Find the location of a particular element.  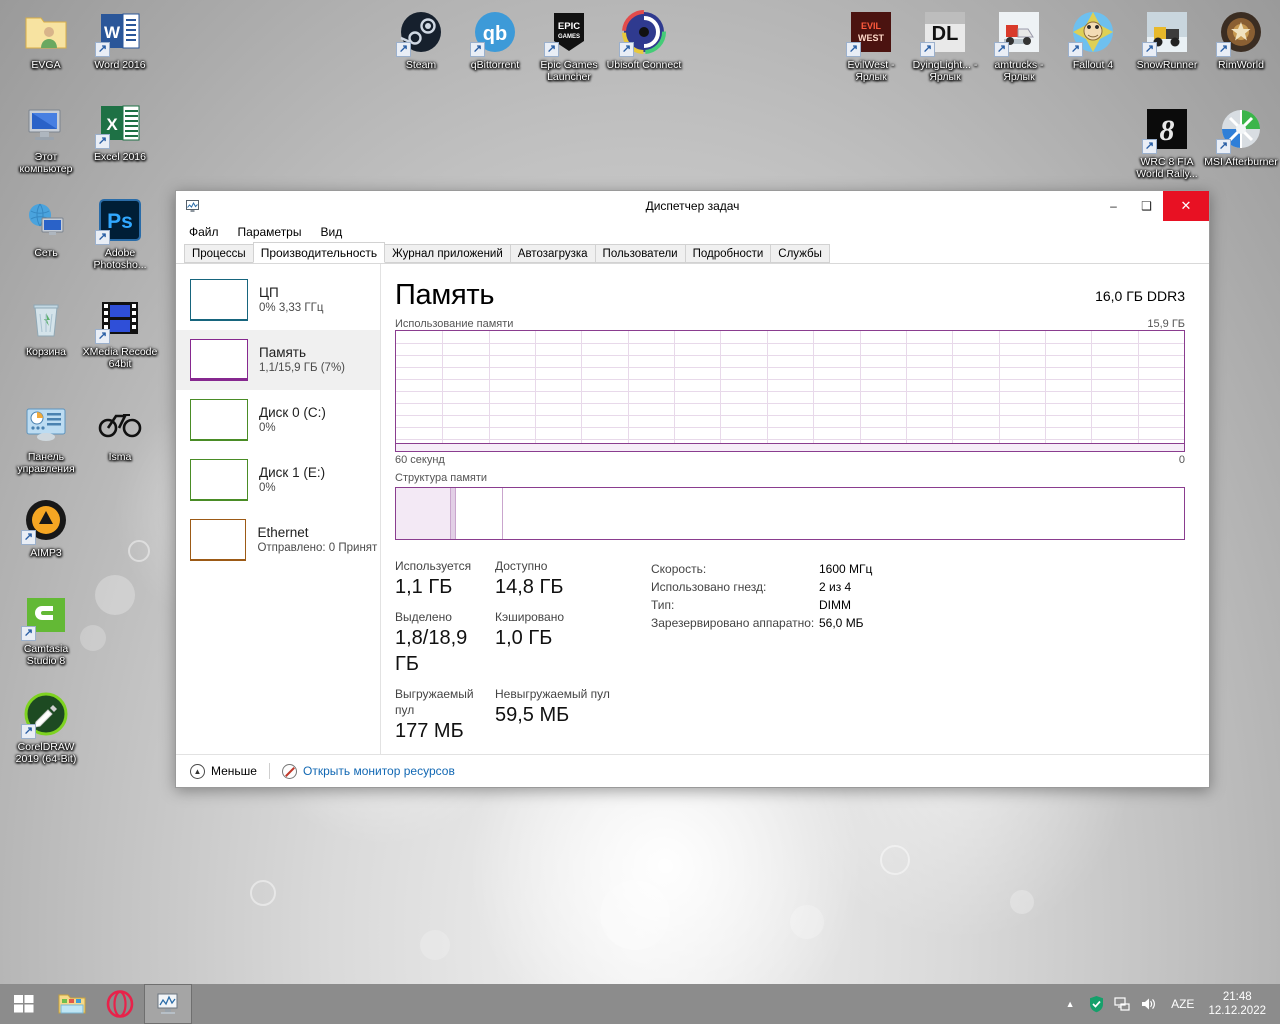

msi-afterburner-icon: ↗ is located at coordinates (1240, 129).